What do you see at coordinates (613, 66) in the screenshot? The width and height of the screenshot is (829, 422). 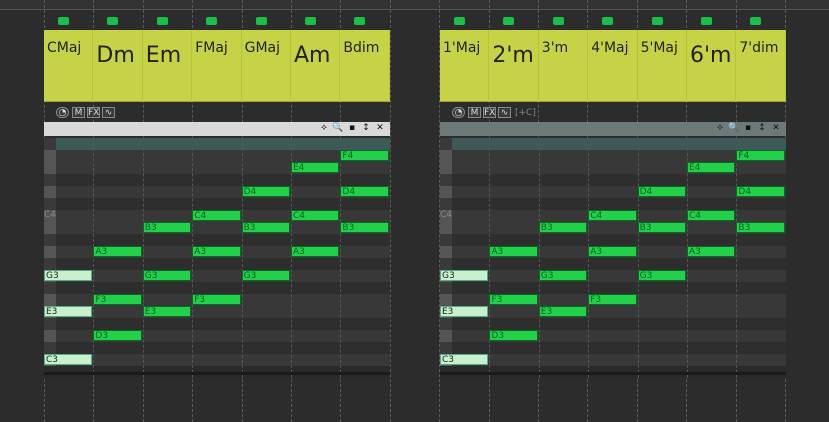 I see `chord-label: 4'Maj` at bounding box center [613, 66].